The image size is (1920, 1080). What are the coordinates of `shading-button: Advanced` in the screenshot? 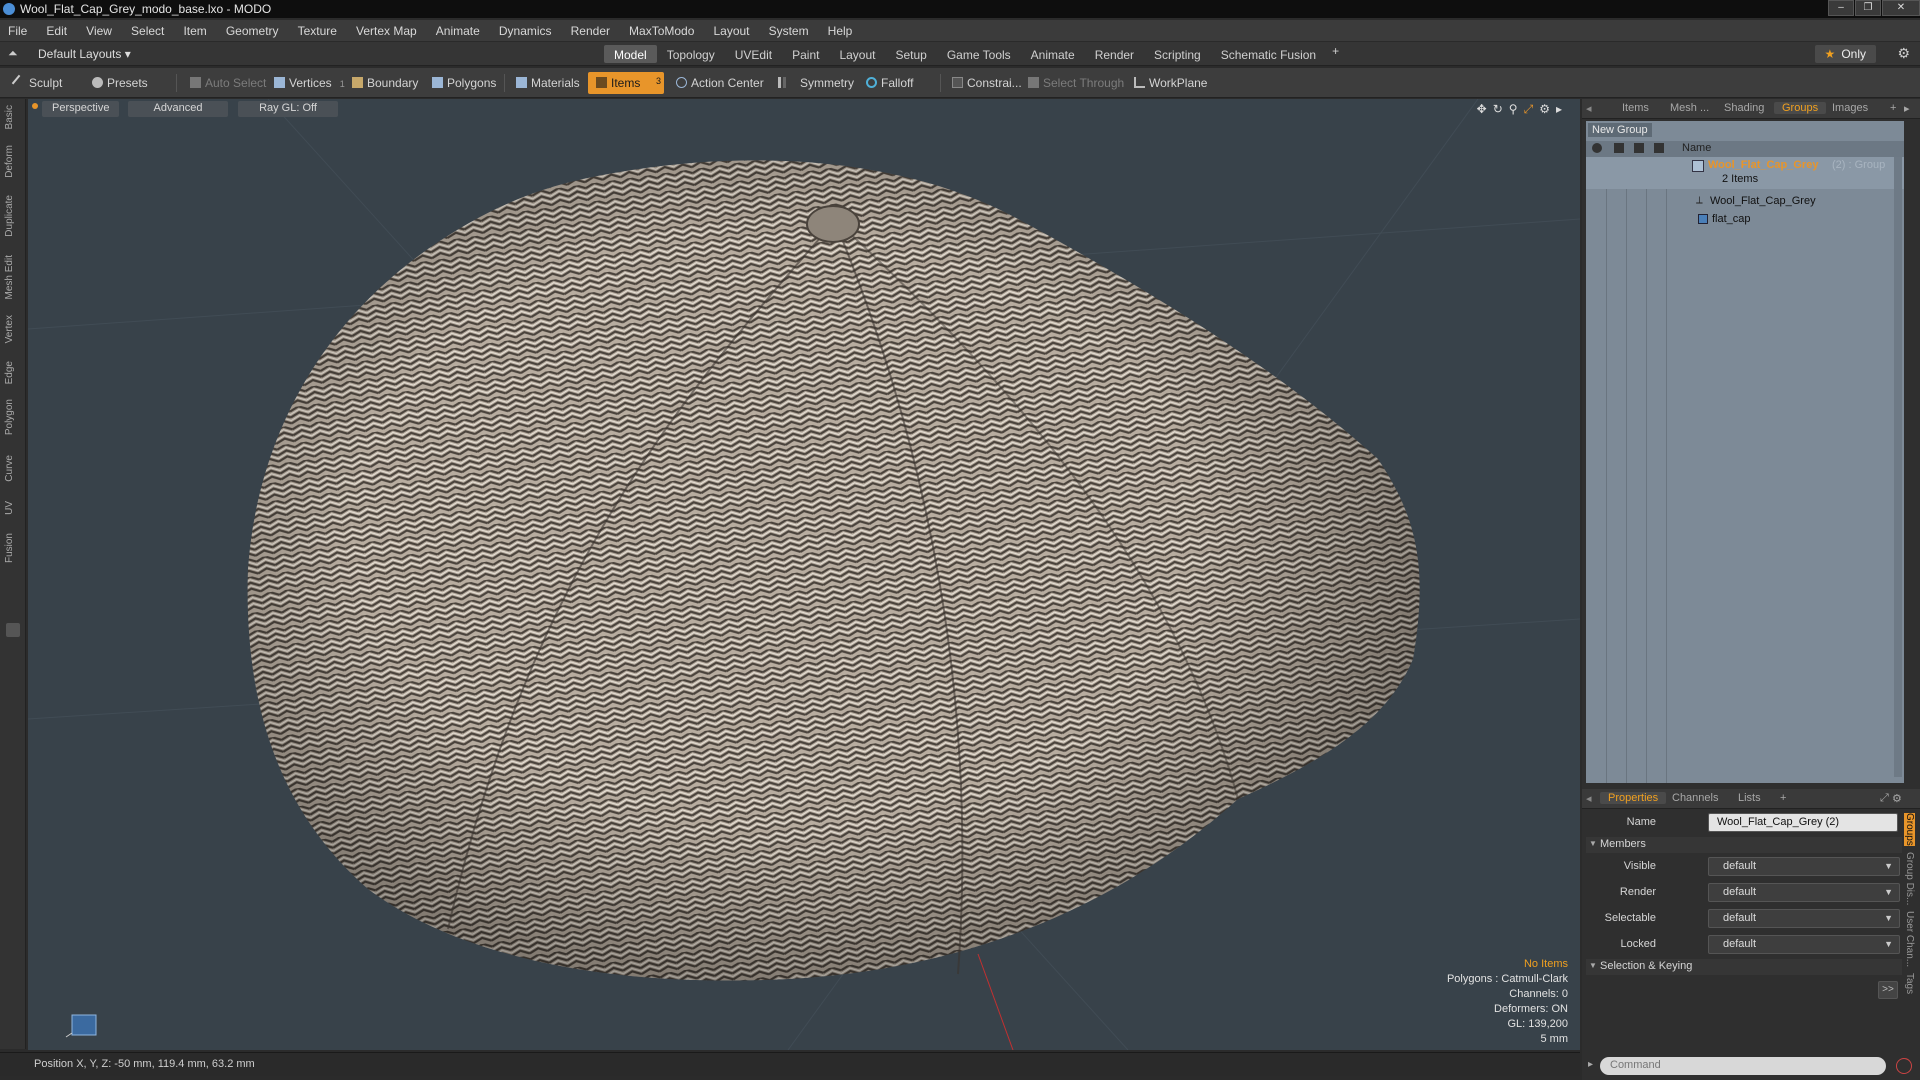 It's located at (178, 109).